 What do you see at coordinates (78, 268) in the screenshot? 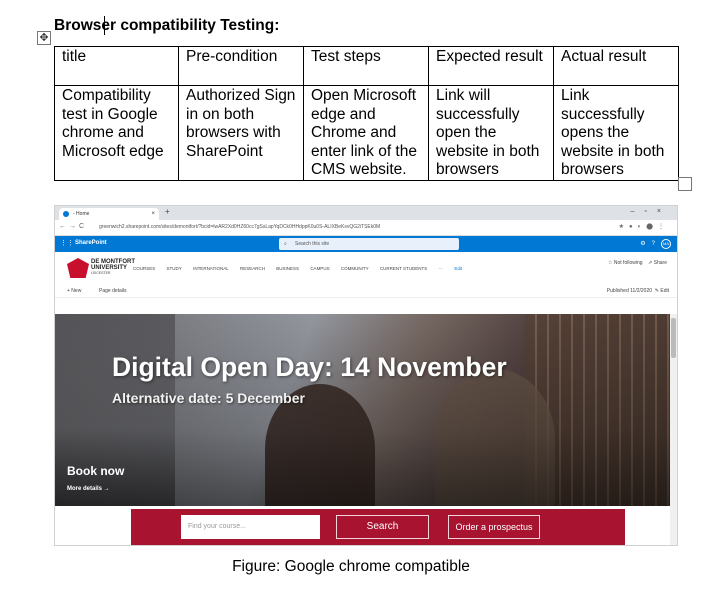
I see `dmu-crest-icon` at bounding box center [78, 268].